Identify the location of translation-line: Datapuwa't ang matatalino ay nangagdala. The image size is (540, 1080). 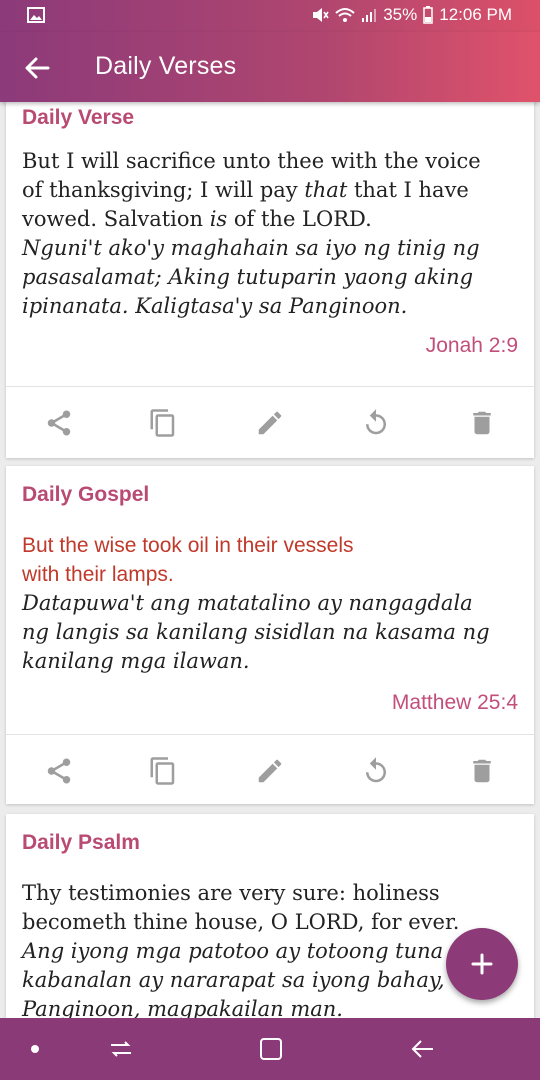
(247, 603).